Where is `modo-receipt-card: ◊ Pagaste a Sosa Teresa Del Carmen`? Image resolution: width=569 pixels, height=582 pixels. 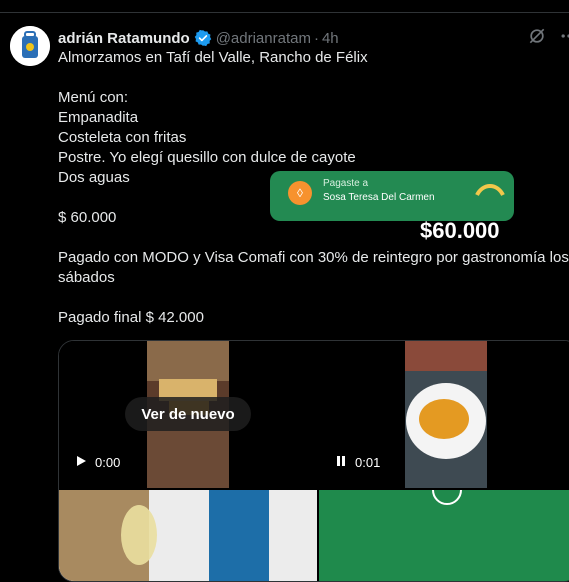
modo-receipt-card: ◊ Pagaste a Sosa Teresa Del Carmen is located at coordinates (392, 196).